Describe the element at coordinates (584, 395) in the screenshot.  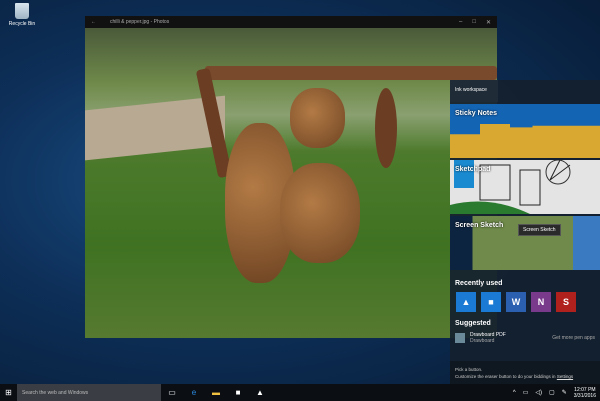
I see `date: 3/31/2016` at that location.